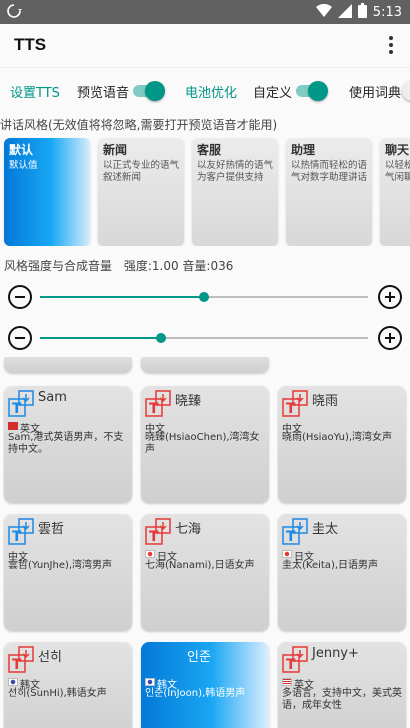  What do you see at coordinates (178, 266) in the screenshot?
I see `strength-value: 强度:1.00 音量:036` at bounding box center [178, 266].